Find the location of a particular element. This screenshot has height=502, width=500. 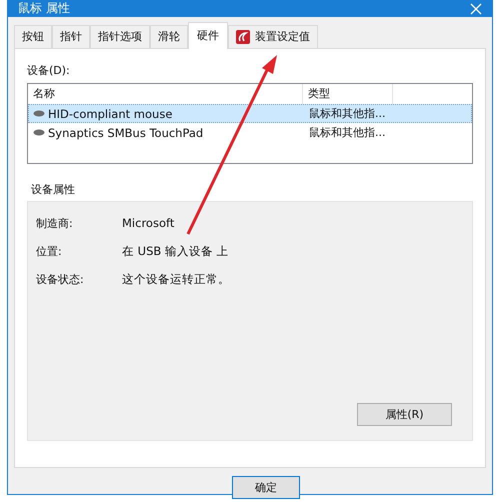

ok-button: 确定 is located at coordinates (266, 487).